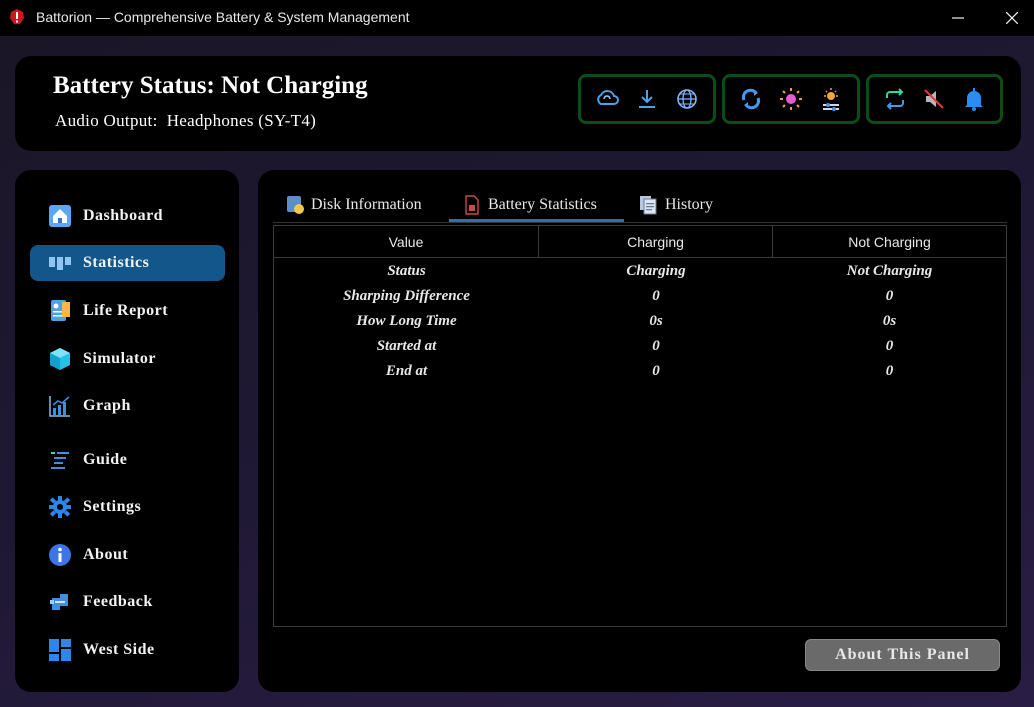 This screenshot has height=707, width=1034. What do you see at coordinates (60, 263) in the screenshot?
I see `statistics-icon` at bounding box center [60, 263].